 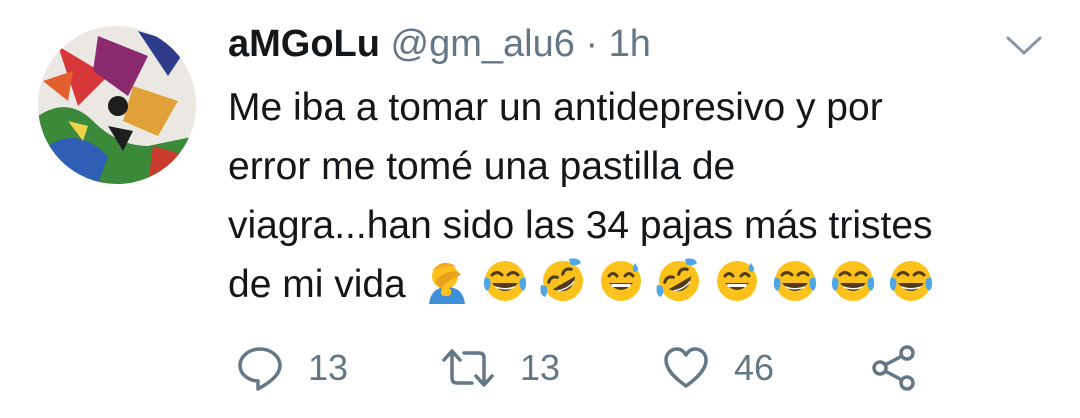 I want to click on share-button, so click(x=894, y=368).